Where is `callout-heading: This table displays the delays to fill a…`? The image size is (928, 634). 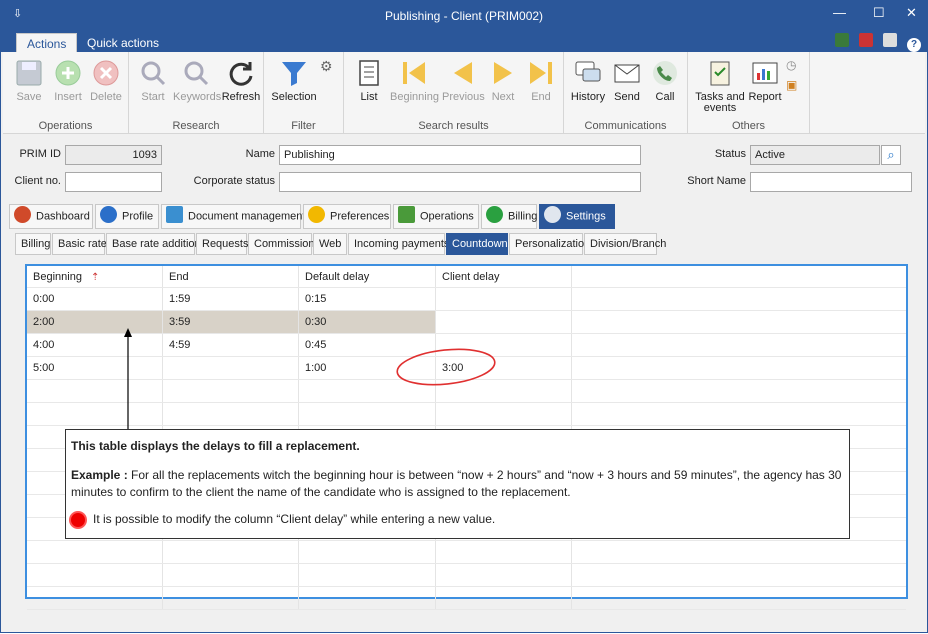
callout-heading: This table displays the delays to fill a… is located at coordinates (215, 446).